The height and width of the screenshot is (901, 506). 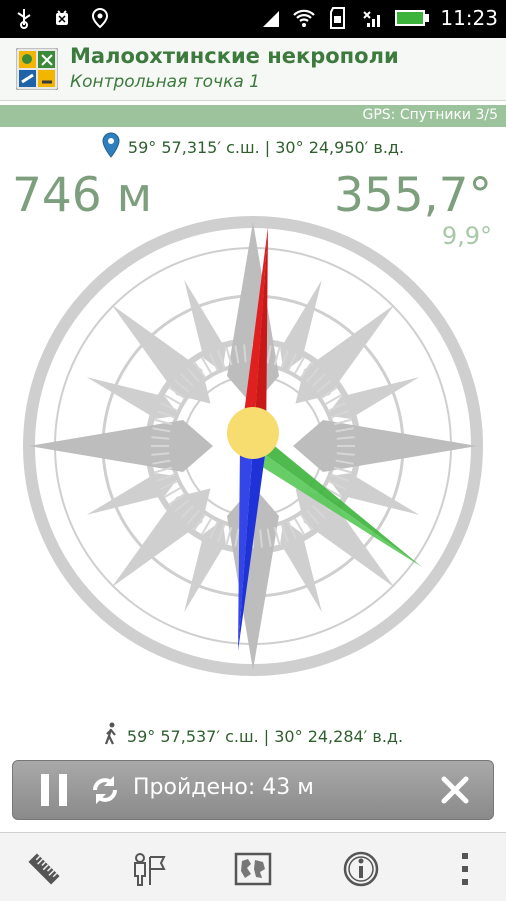 What do you see at coordinates (412, 18) in the screenshot?
I see `battery-icon` at bounding box center [412, 18].